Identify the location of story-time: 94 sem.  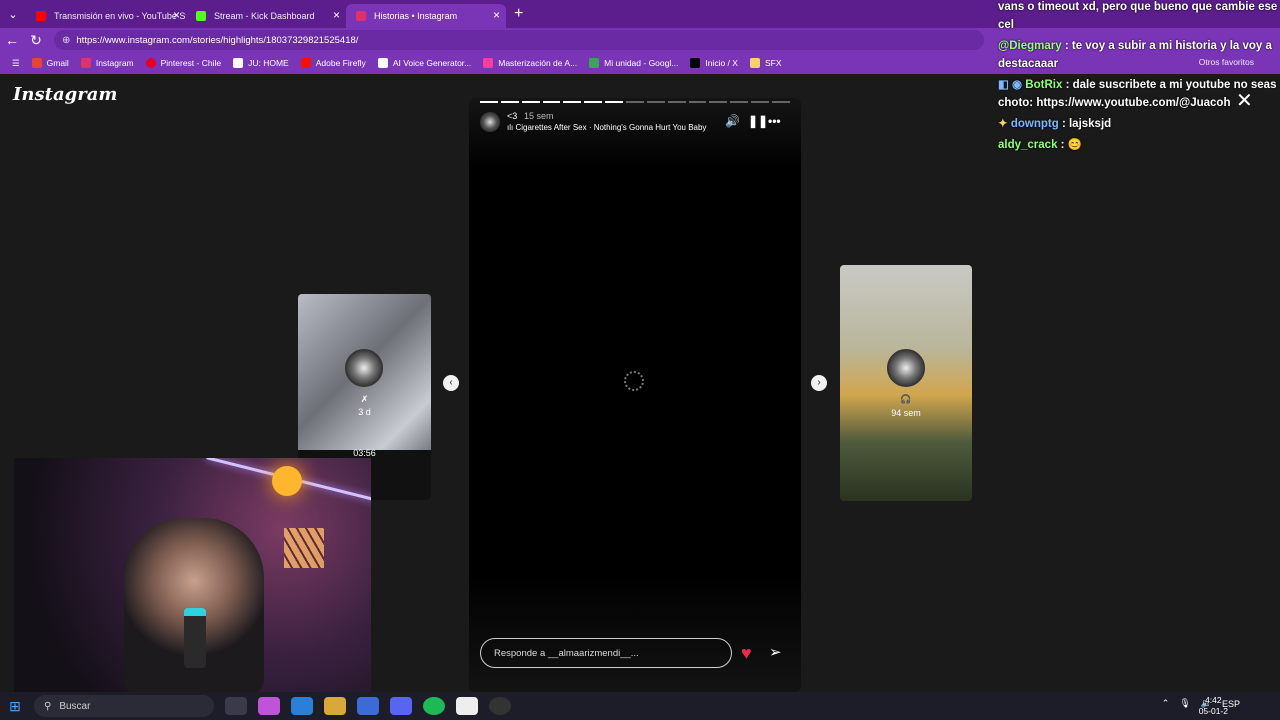
(906, 413).